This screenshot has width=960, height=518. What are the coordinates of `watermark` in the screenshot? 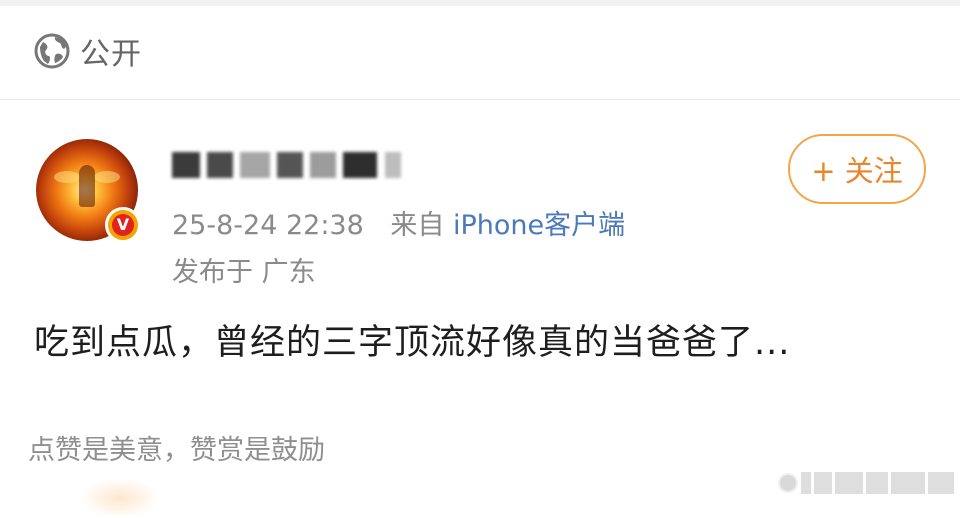 It's located at (866, 483).